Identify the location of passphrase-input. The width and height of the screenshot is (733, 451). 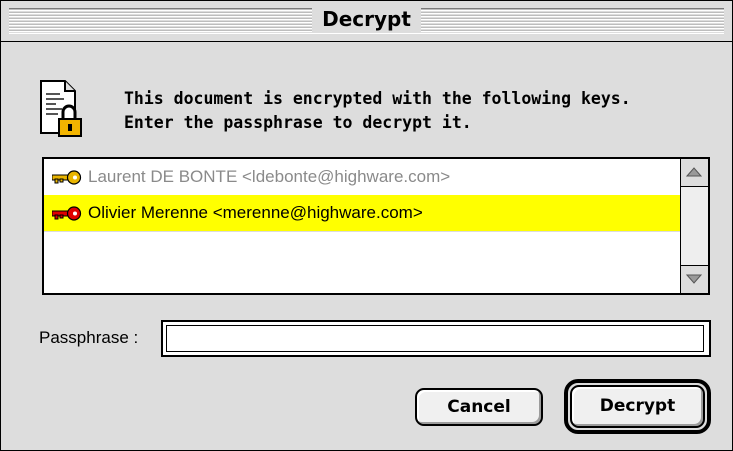
(435, 338).